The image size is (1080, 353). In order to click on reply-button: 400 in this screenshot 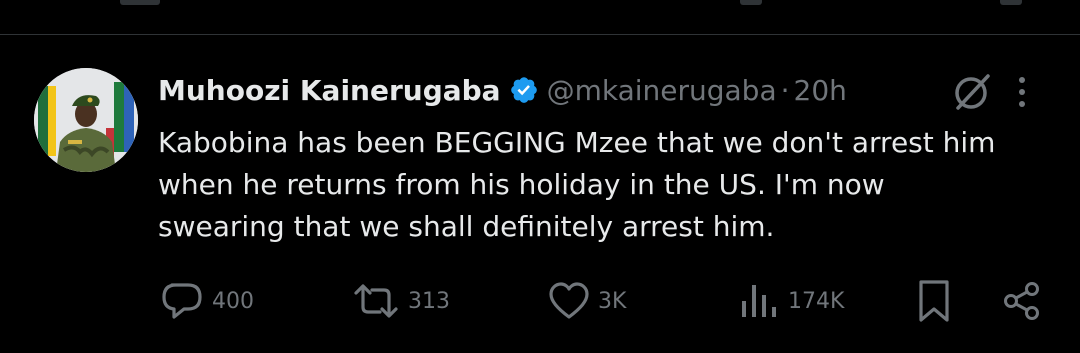, I will do `click(207, 301)`.